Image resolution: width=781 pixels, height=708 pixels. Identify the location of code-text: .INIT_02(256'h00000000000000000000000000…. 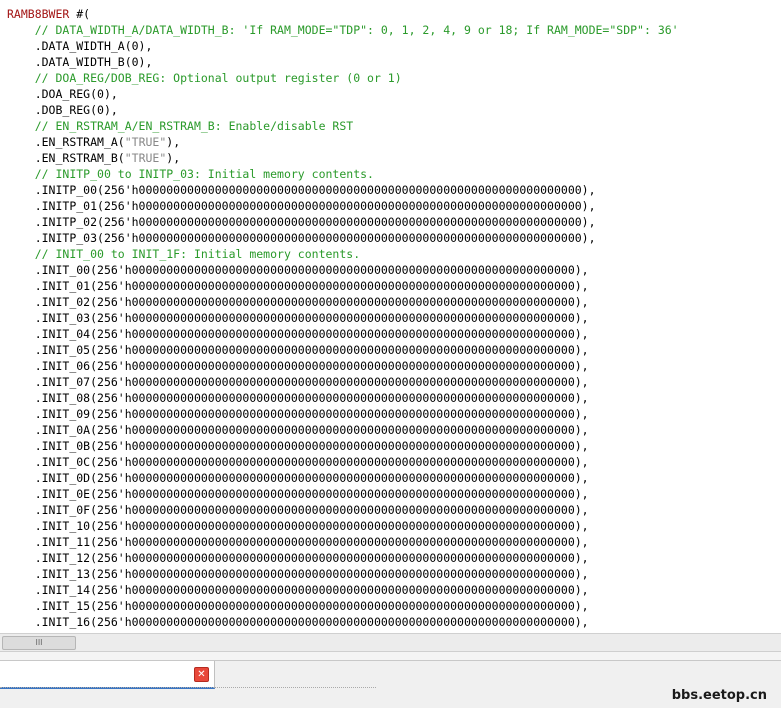
(311, 302).